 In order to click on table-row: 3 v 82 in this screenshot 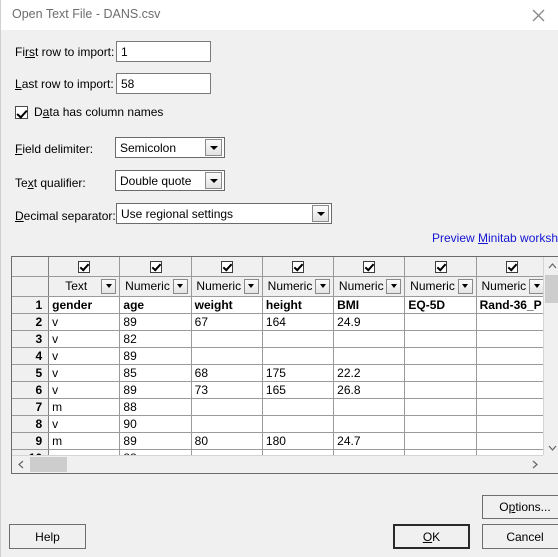, I will do `click(277, 339)`.